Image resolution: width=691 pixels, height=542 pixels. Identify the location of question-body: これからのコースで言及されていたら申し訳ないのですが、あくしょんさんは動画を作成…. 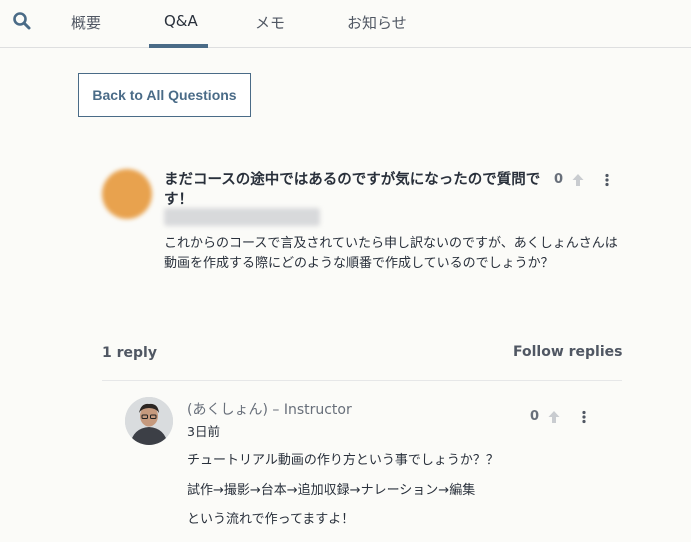
(391, 253).